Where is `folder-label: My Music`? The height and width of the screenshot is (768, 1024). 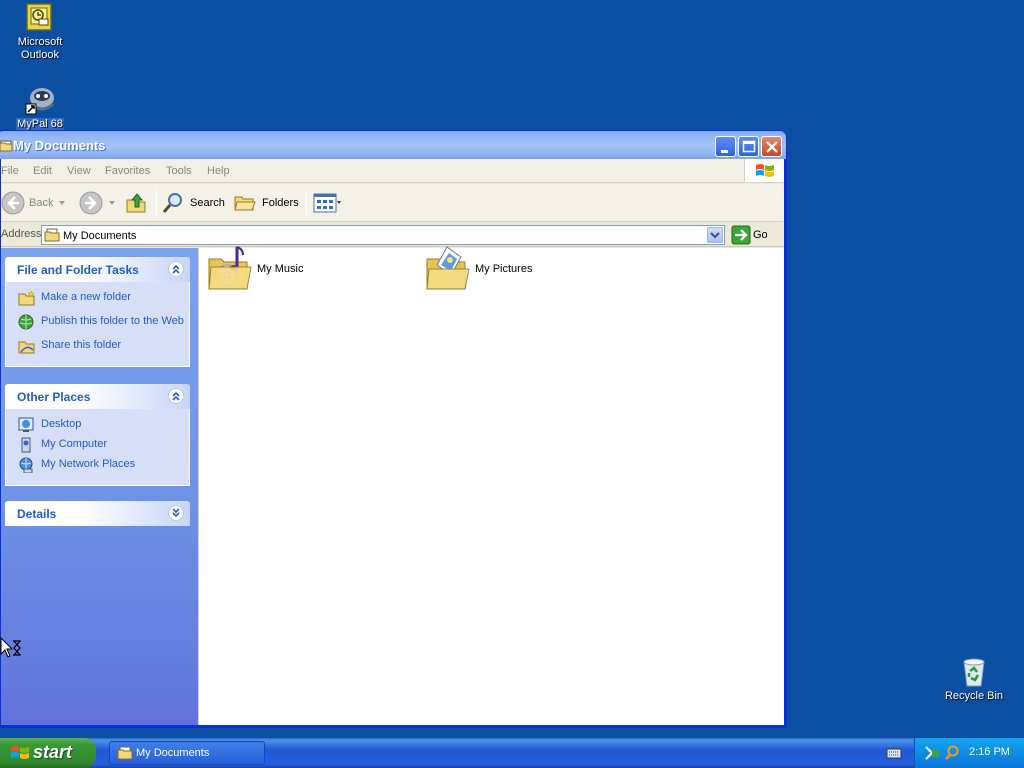
folder-label: My Music is located at coordinates (280, 269).